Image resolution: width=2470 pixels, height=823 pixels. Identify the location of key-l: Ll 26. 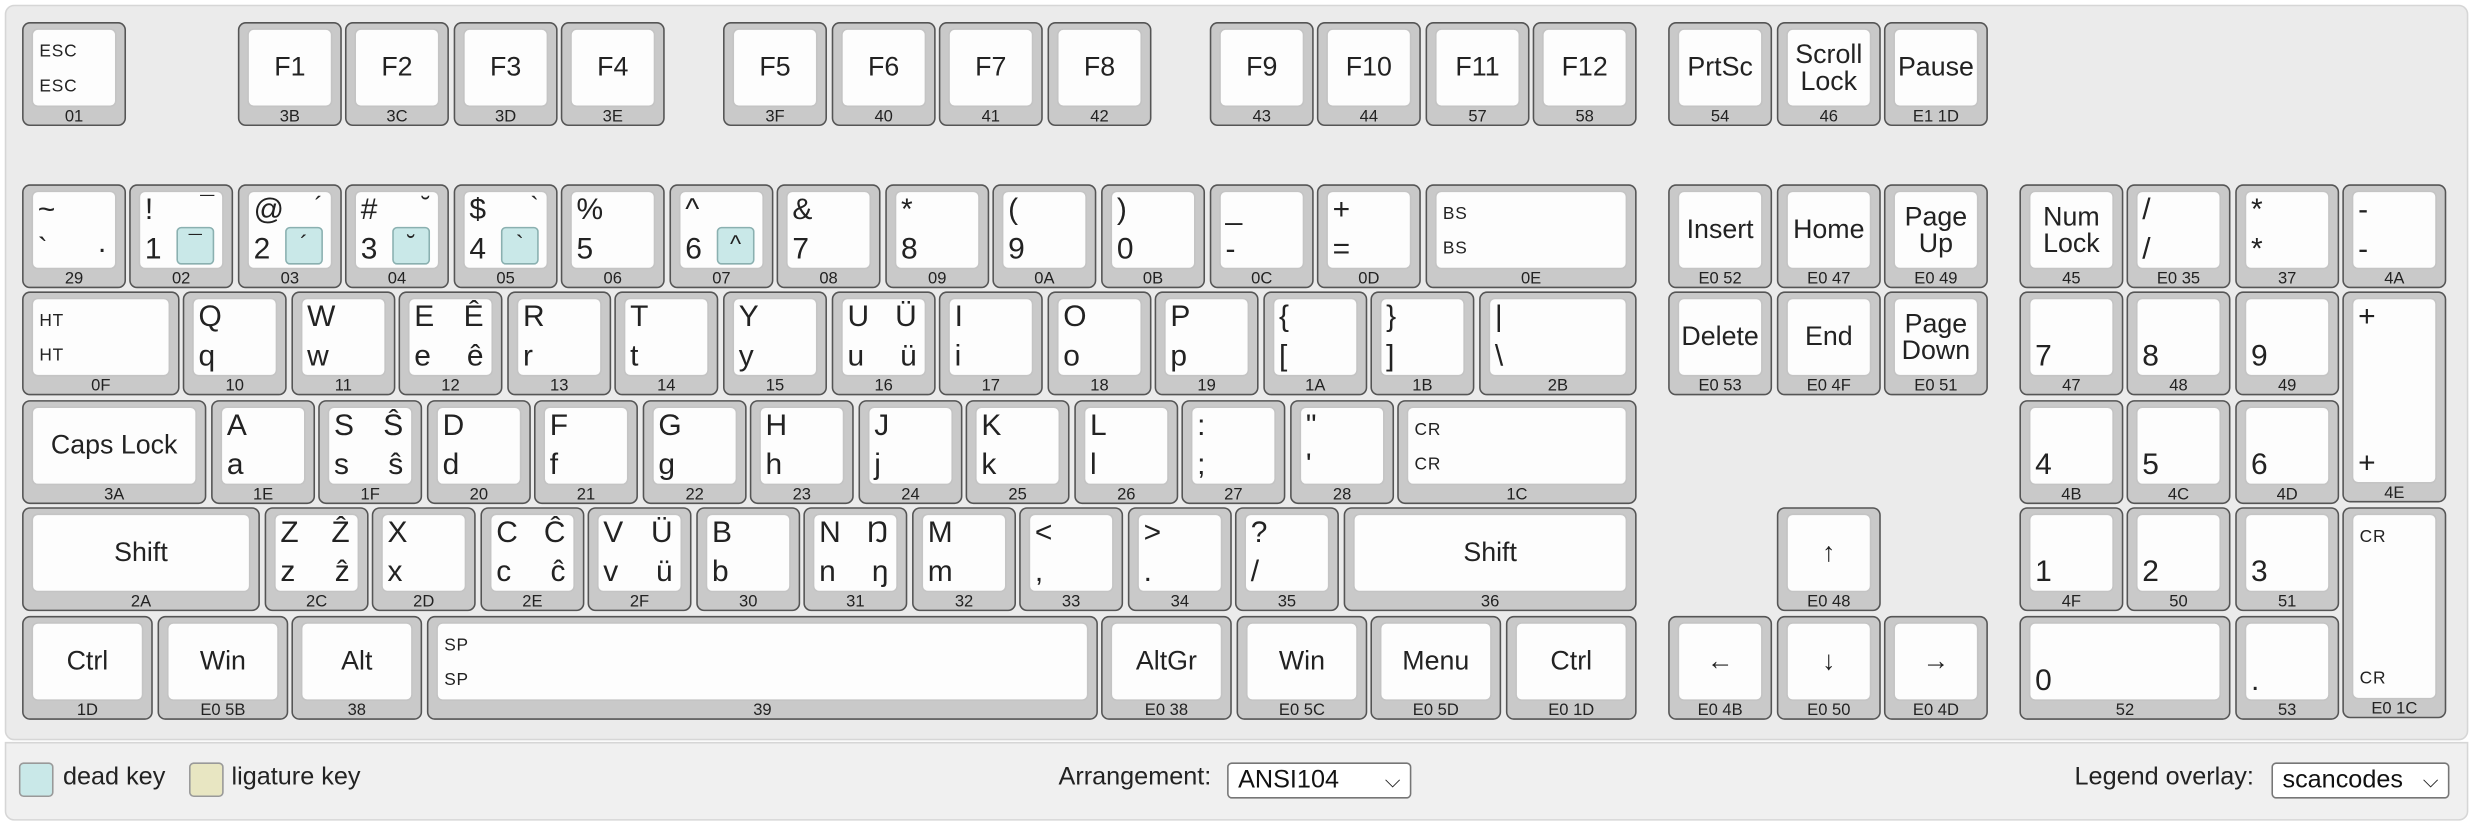
(1126, 452).